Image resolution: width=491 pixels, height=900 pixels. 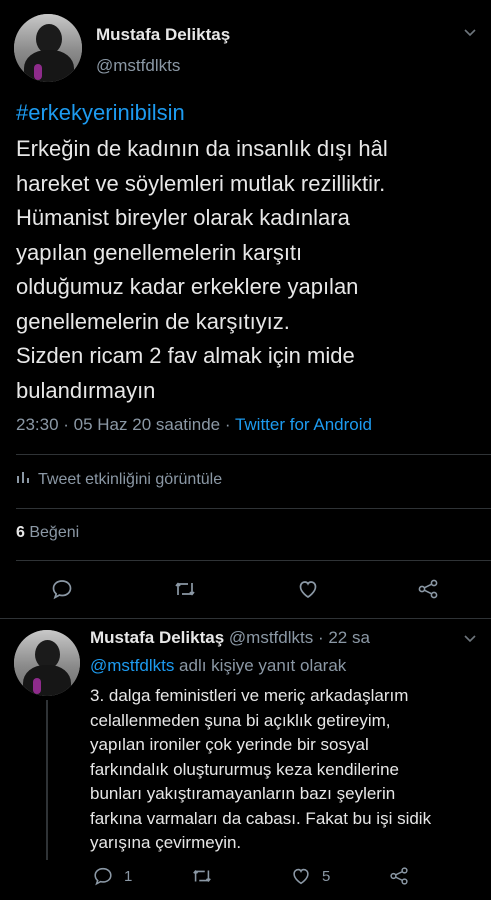 What do you see at coordinates (125, 424) in the screenshot?
I see `timestamp: 23:30 · 05 Haz 20 saatinde ·` at bounding box center [125, 424].